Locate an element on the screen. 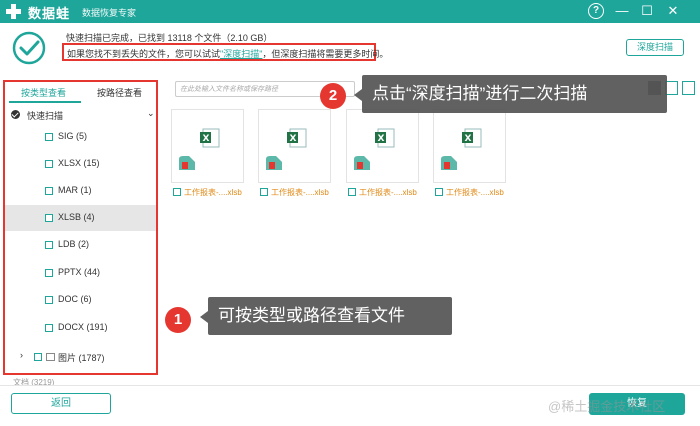 Image resolution: width=700 pixels, height=426 pixels. tree-item: DOC (6) is located at coordinates (80, 300).